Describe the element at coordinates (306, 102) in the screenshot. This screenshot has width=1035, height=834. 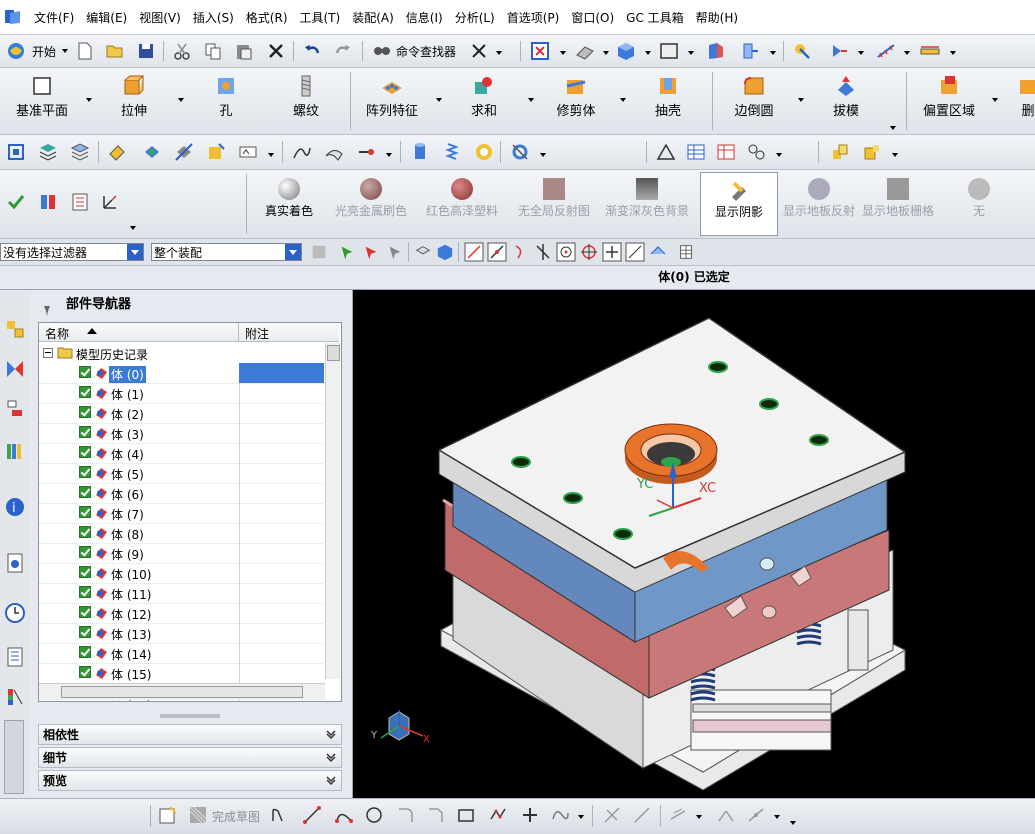
I see `thread-button: 螺纹` at that location.